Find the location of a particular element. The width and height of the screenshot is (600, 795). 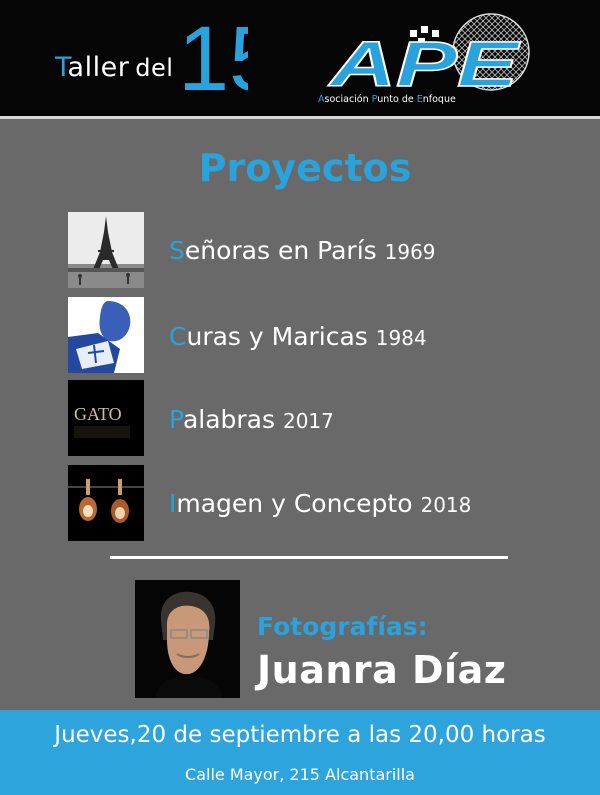

project-thumb-imagen is located at coordinates (106, 503).